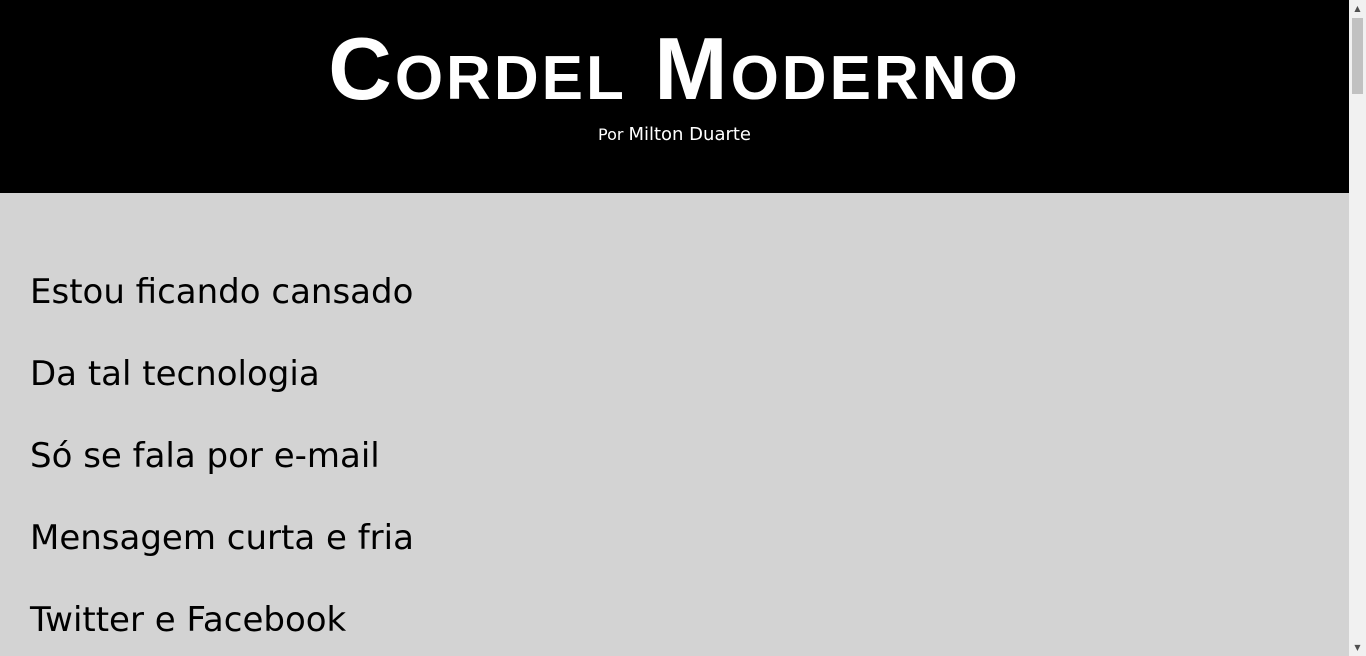  Describe the element at coordinates (1357, 328) in the screenshot. I see `vertical-scrollbar: ▲ ▼` at that location.